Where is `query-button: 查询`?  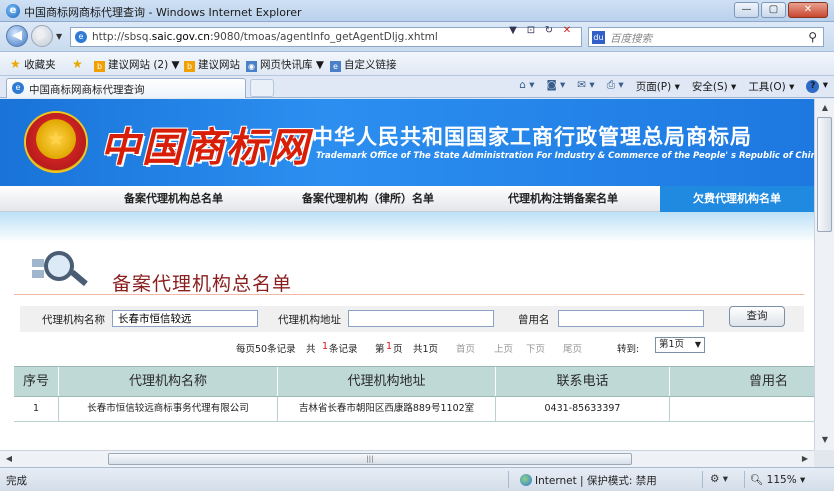
query-button: 查询 is located at coordinates (757, 316).